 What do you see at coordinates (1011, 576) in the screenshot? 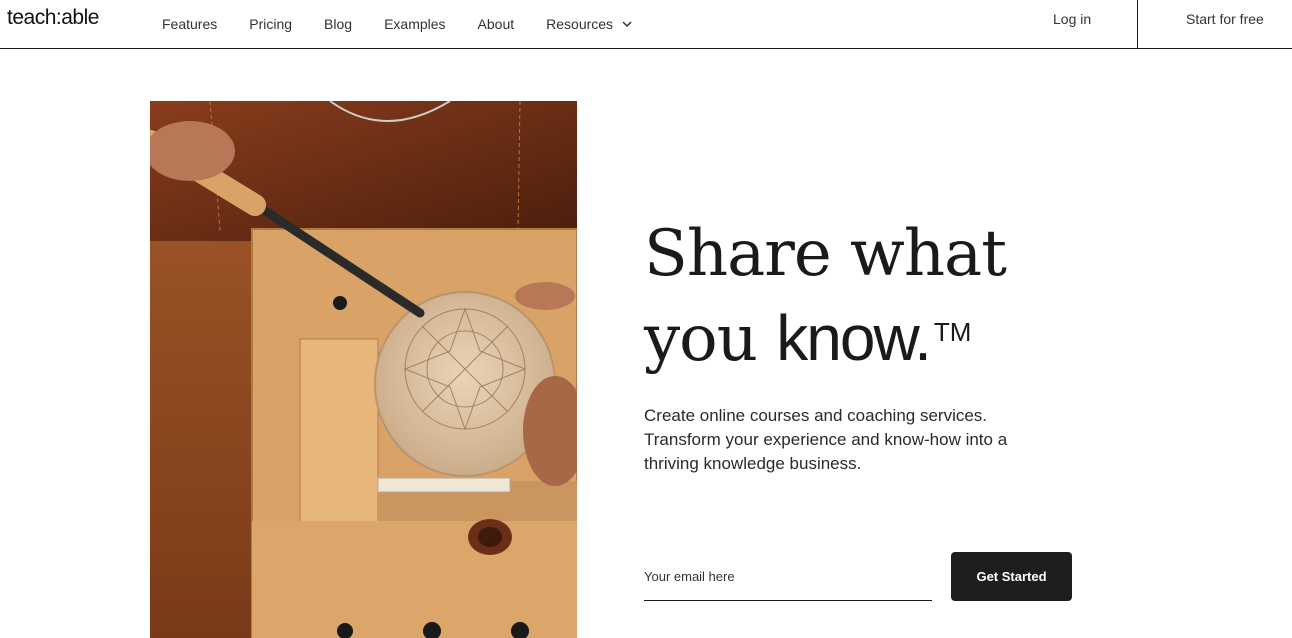
I see `get-started-button: Get Started` at bounding box center [1011, 576].